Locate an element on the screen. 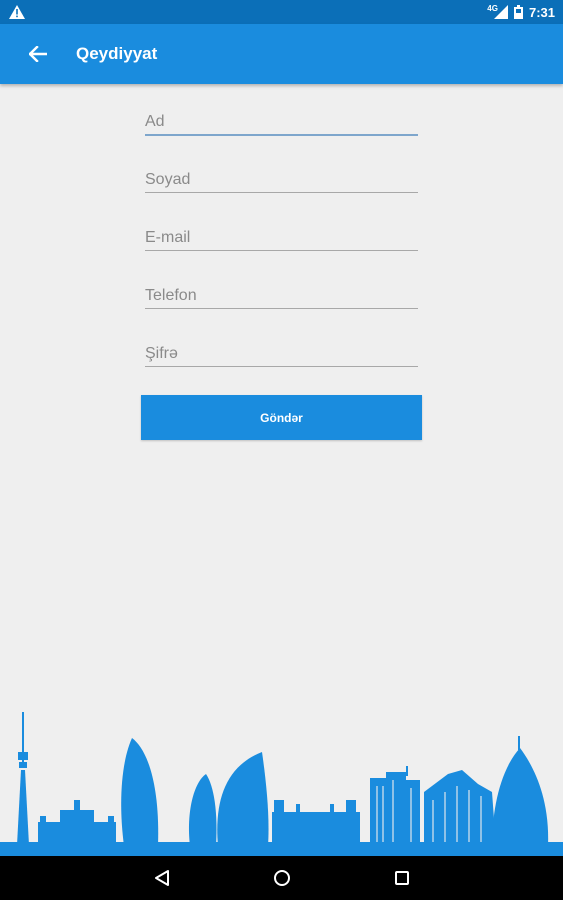 Image resolution: width=563 pixels, height=900 pixels. back-triangle-icon is located at coordinates (162, 878).